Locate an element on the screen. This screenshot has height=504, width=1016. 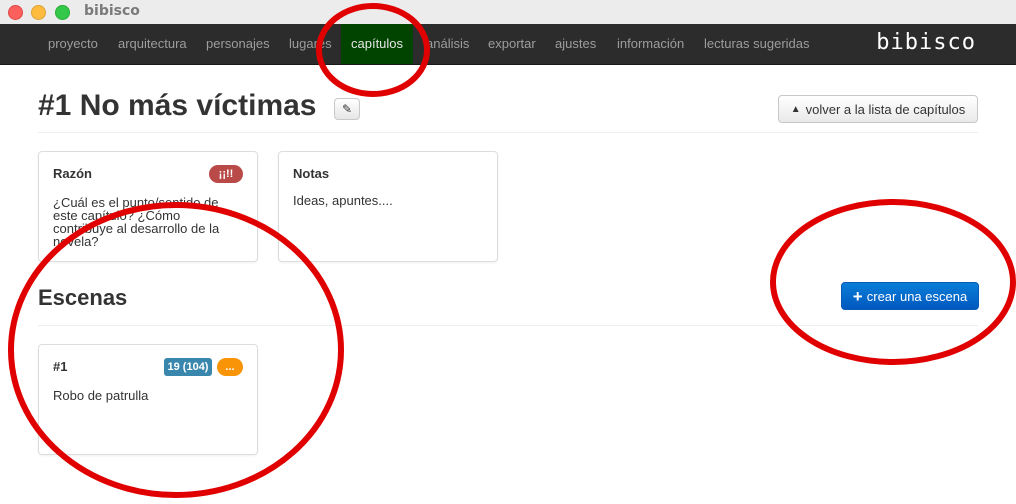
nav-proyecto: proyecto is located at coordinates (73, 44).